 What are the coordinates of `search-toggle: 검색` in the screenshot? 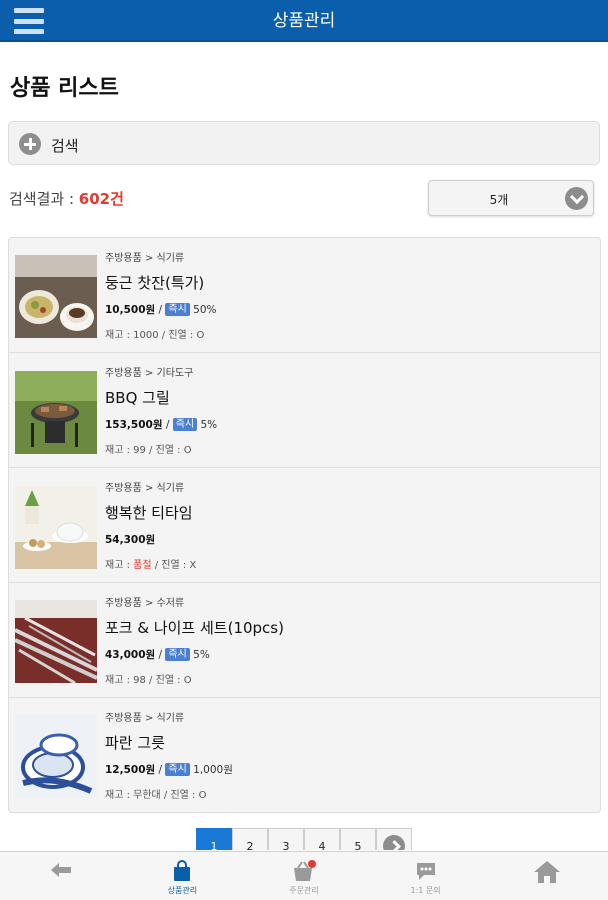 It's located at (304, 143).